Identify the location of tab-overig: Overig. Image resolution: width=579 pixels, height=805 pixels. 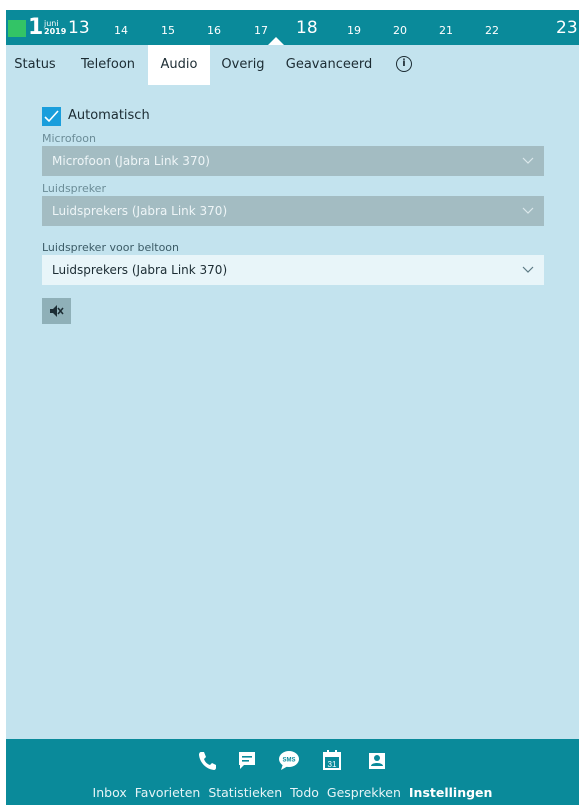
(243, 65).